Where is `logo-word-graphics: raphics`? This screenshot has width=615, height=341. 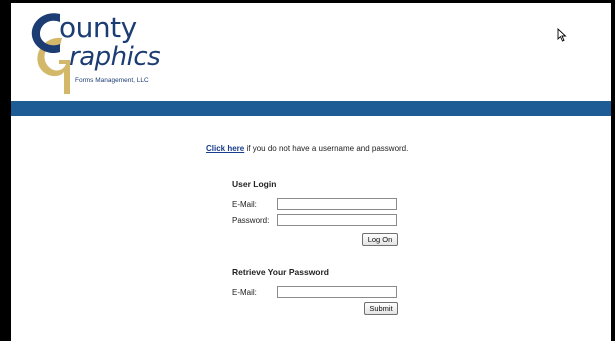 logo-word-graphics: raphics is located at coordinates (115, 57).